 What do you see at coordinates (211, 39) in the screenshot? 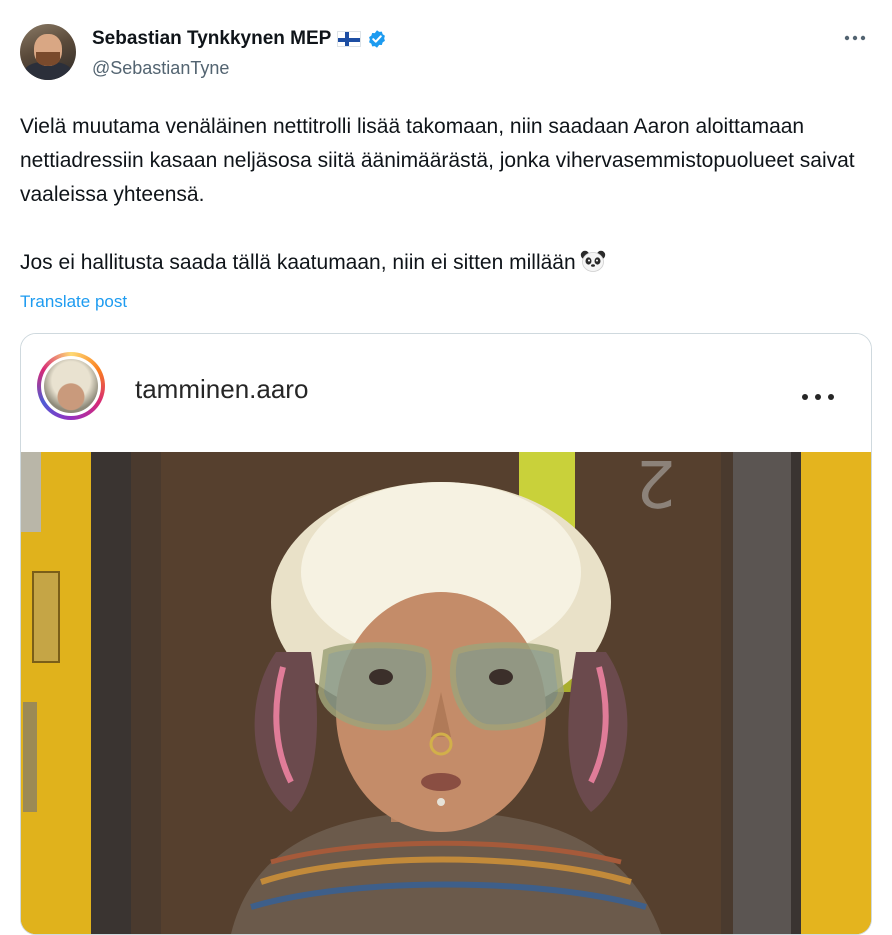
I see `author-display-name: Sebastian Tynkkynen MEP` at bounding box center [211, 39].